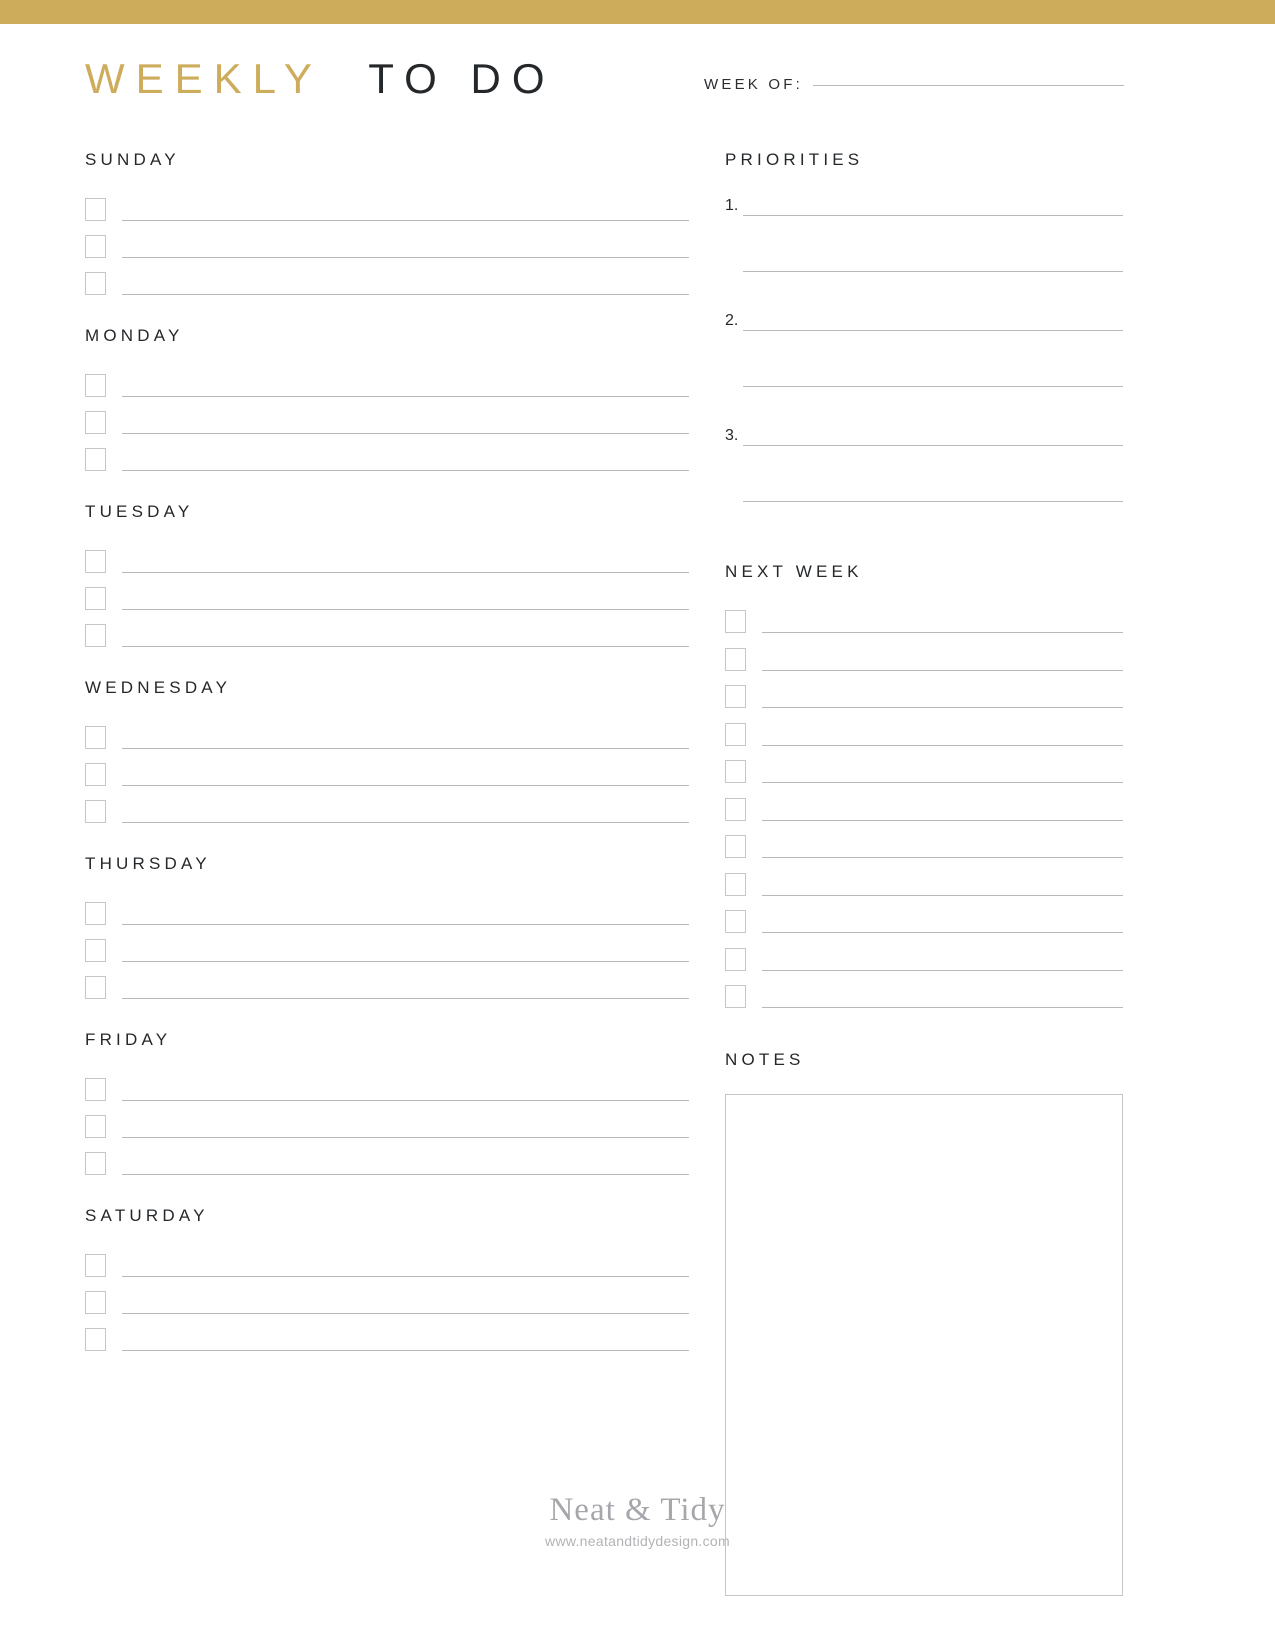 The width and height of the screenshot is (1275, 1650). I want to click on day-block: SATURDAY, so click(387, 1283).